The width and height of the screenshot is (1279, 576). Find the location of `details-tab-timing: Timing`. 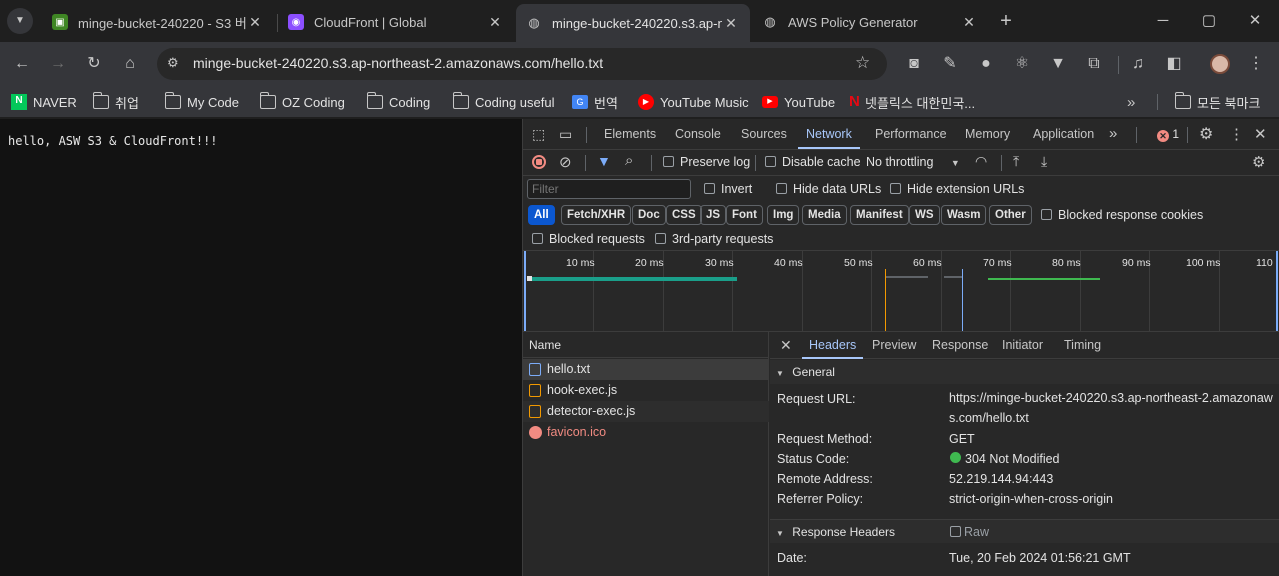

details-tab-timing: Timing is located at coordinates (1082, 345).